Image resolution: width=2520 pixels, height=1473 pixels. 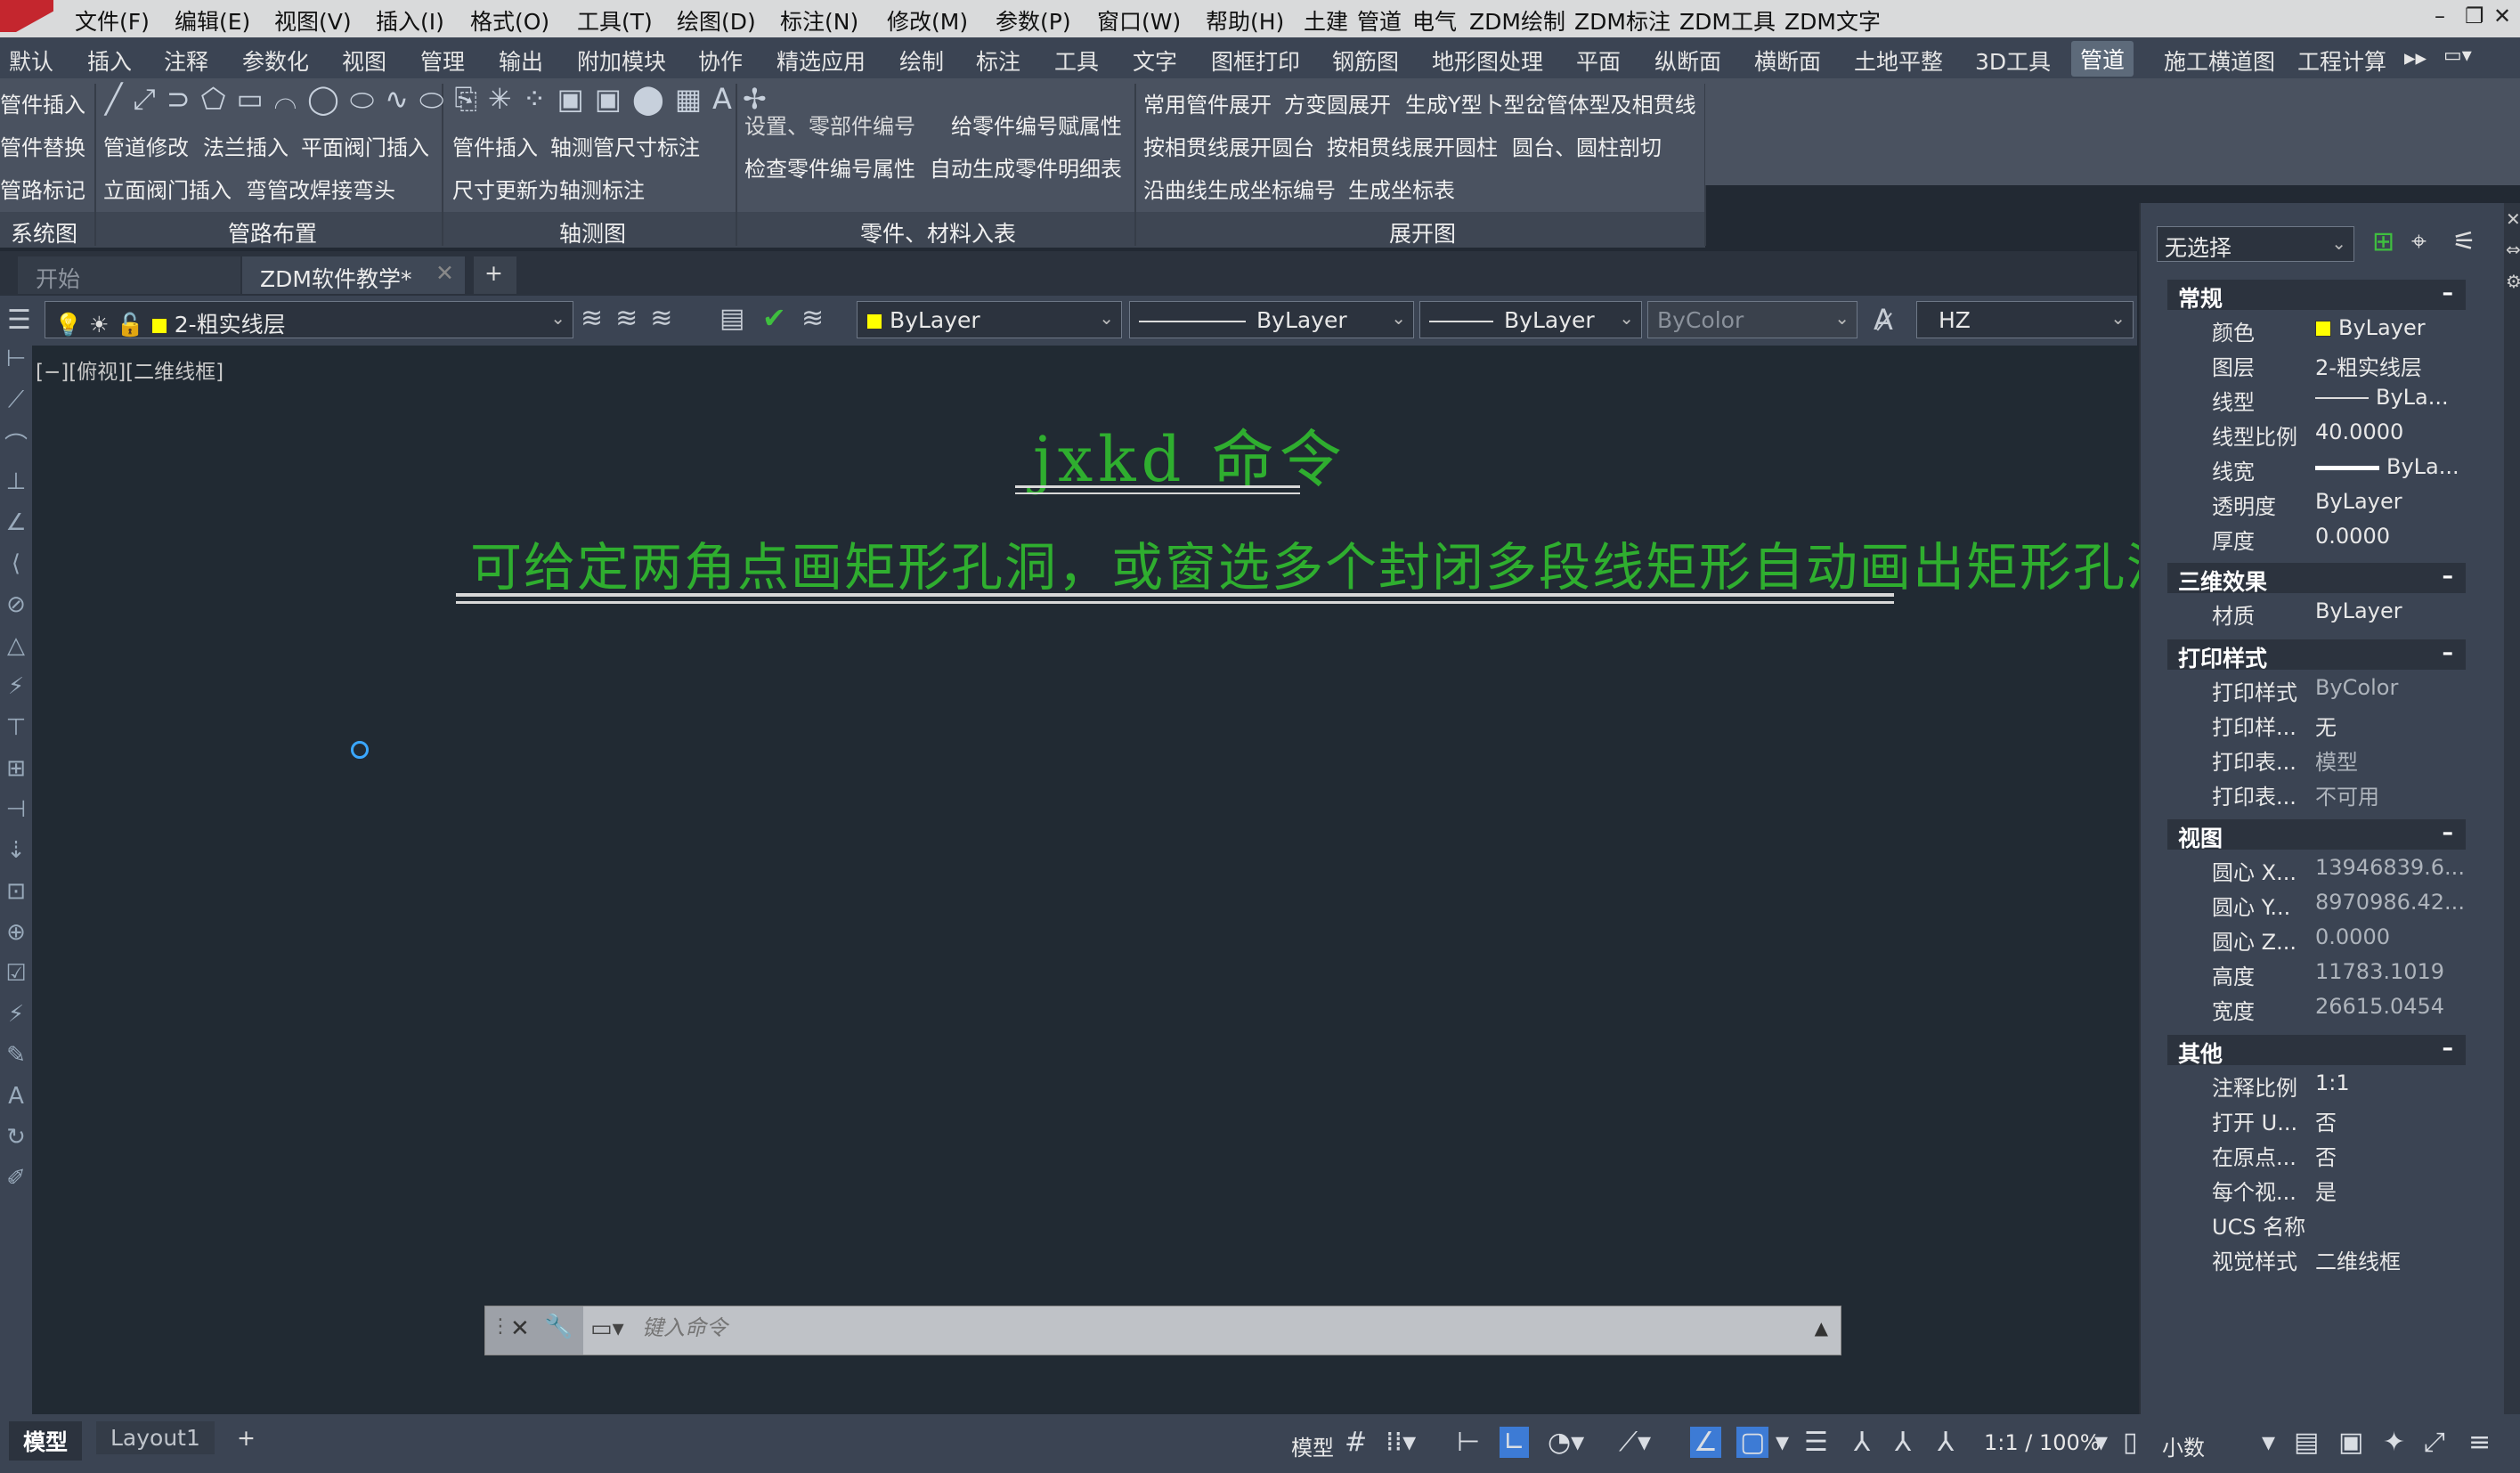 I want to click on hardware-acceleration-icon: ✦, so click(x=2394, y=1442).